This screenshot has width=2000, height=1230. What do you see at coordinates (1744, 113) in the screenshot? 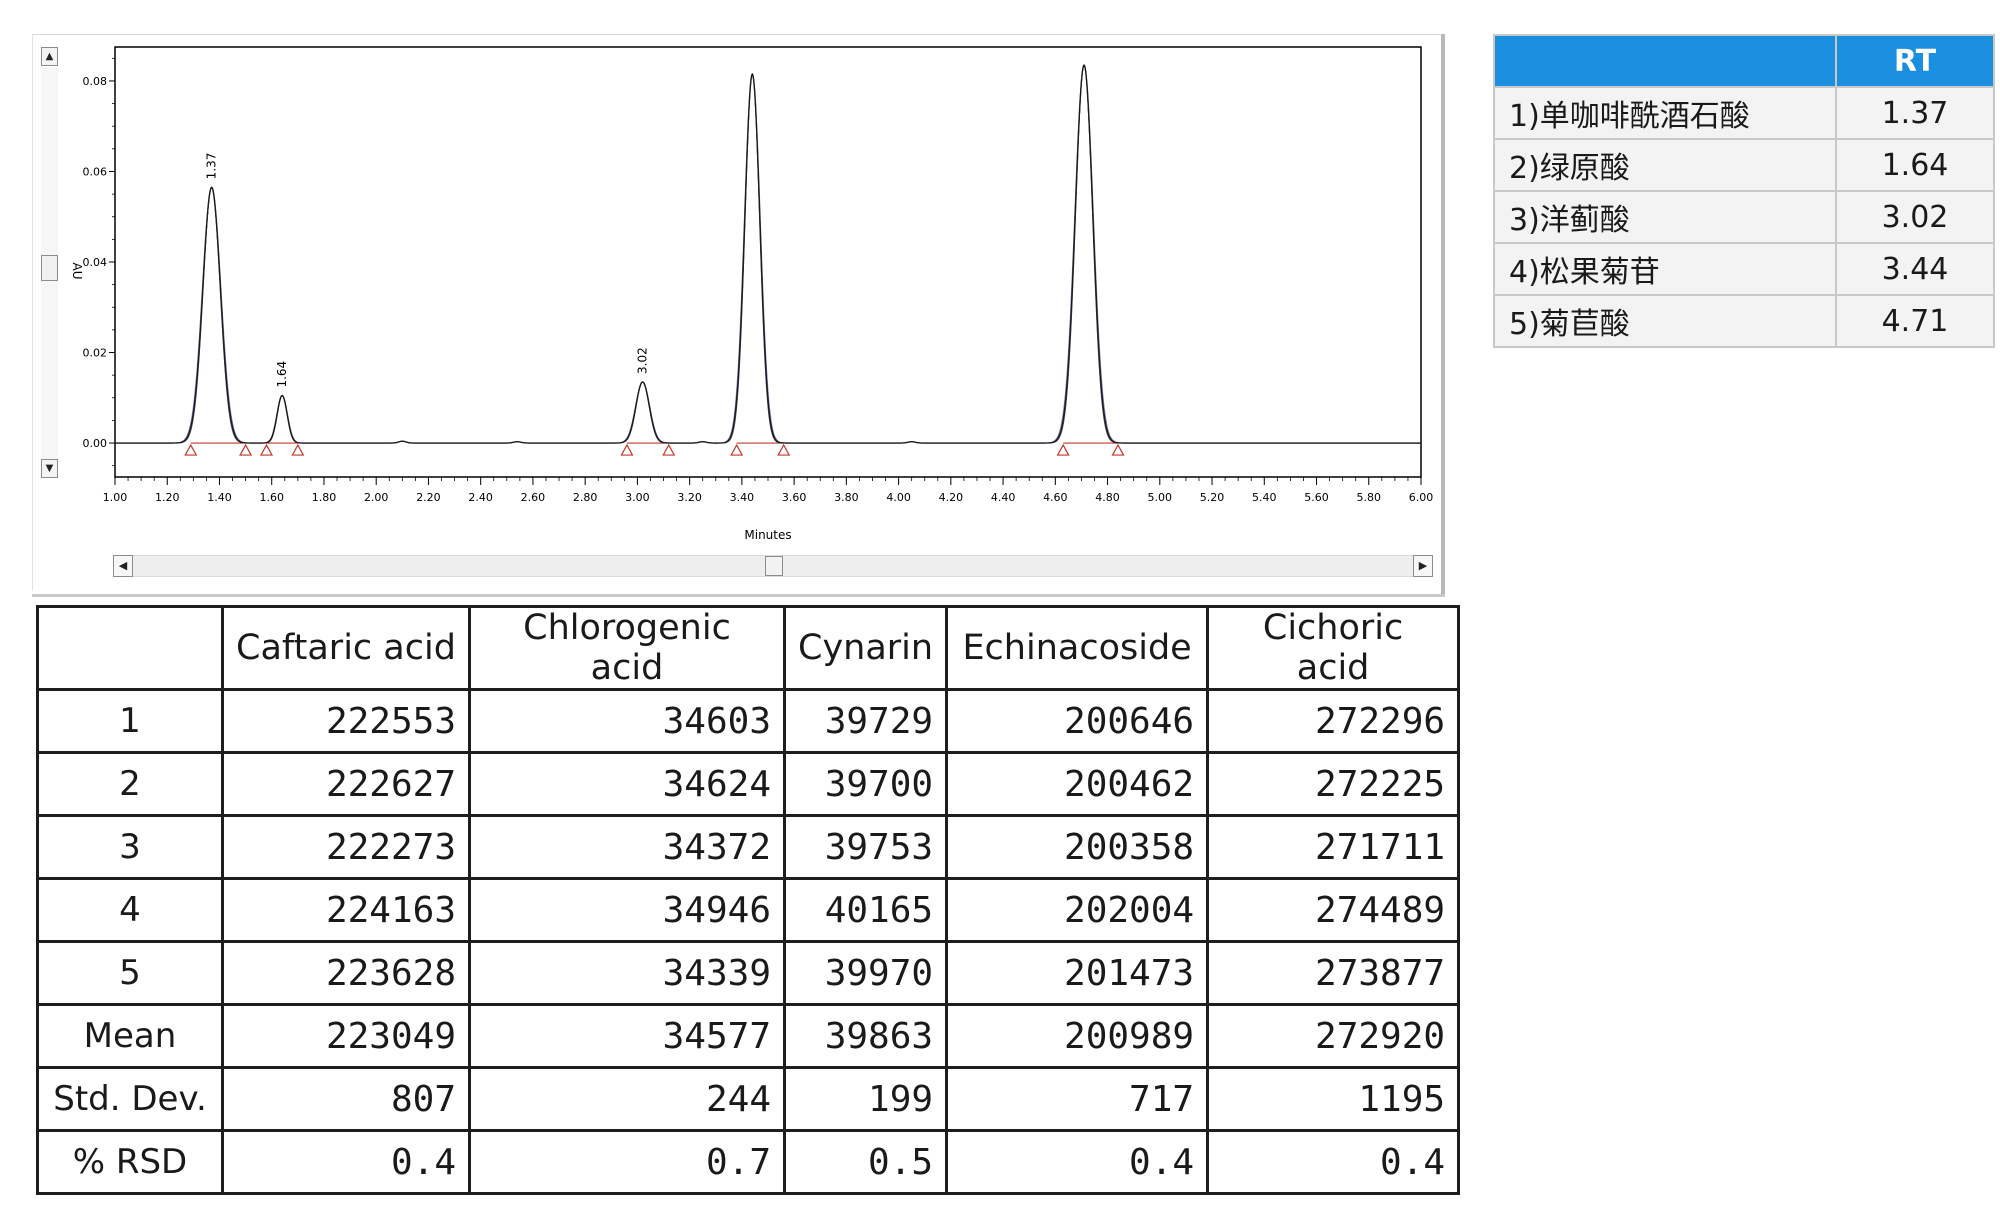
I see `table-row: 1)单咖啡酰酒石酸 1.37` at bounding box center [1744, 113].